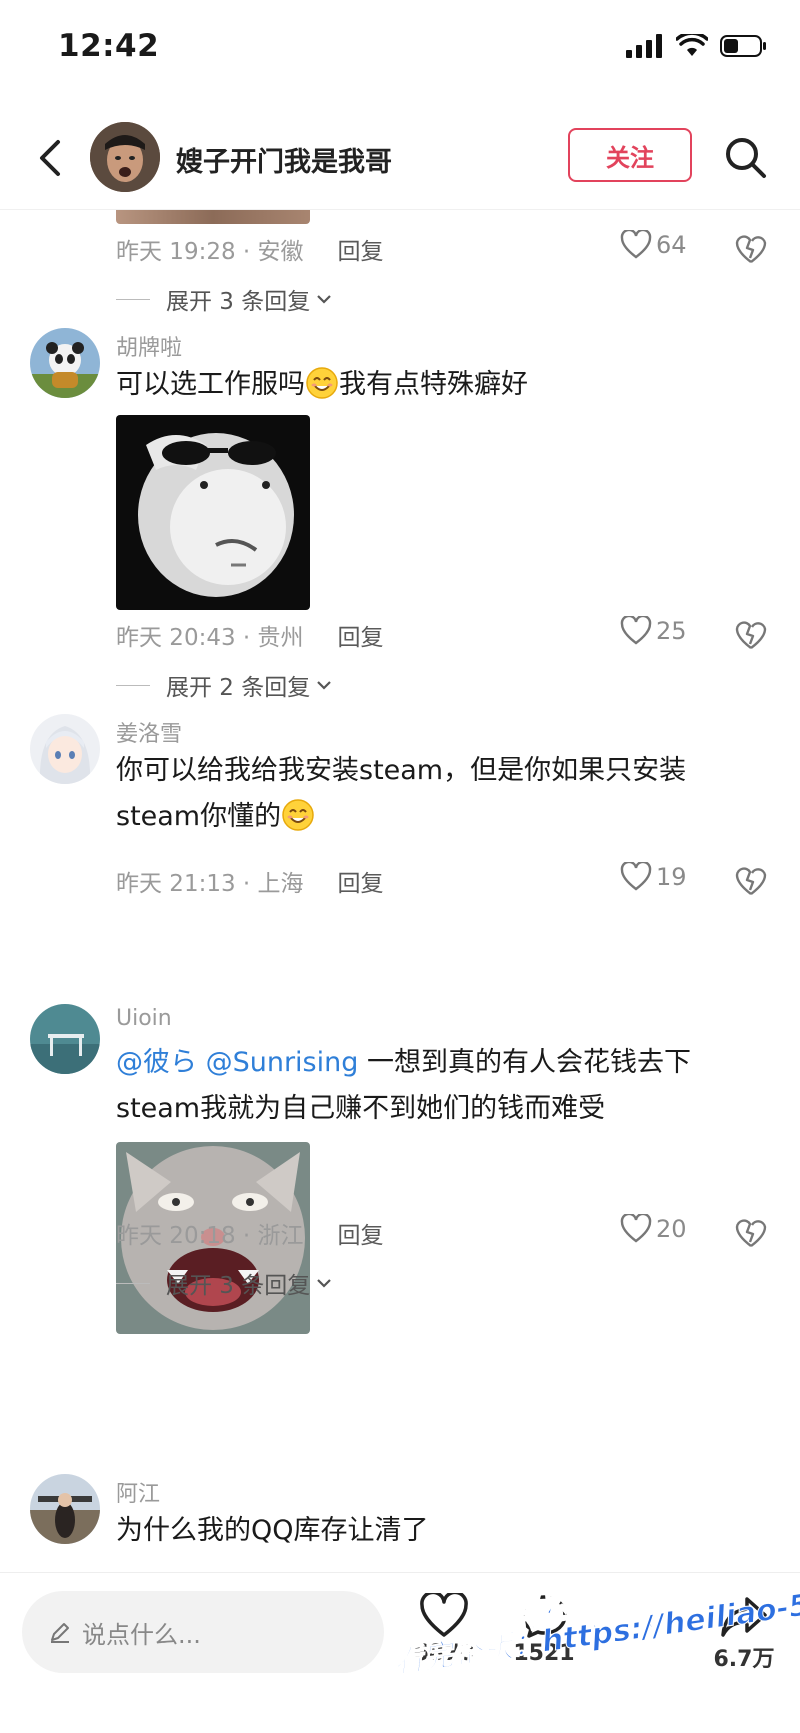  Describe the element at coordinates (361, 1108) in the screenshot. I see `comment-text-line-2: steam我就为自己赚不到她们的钱而难受` at that location.